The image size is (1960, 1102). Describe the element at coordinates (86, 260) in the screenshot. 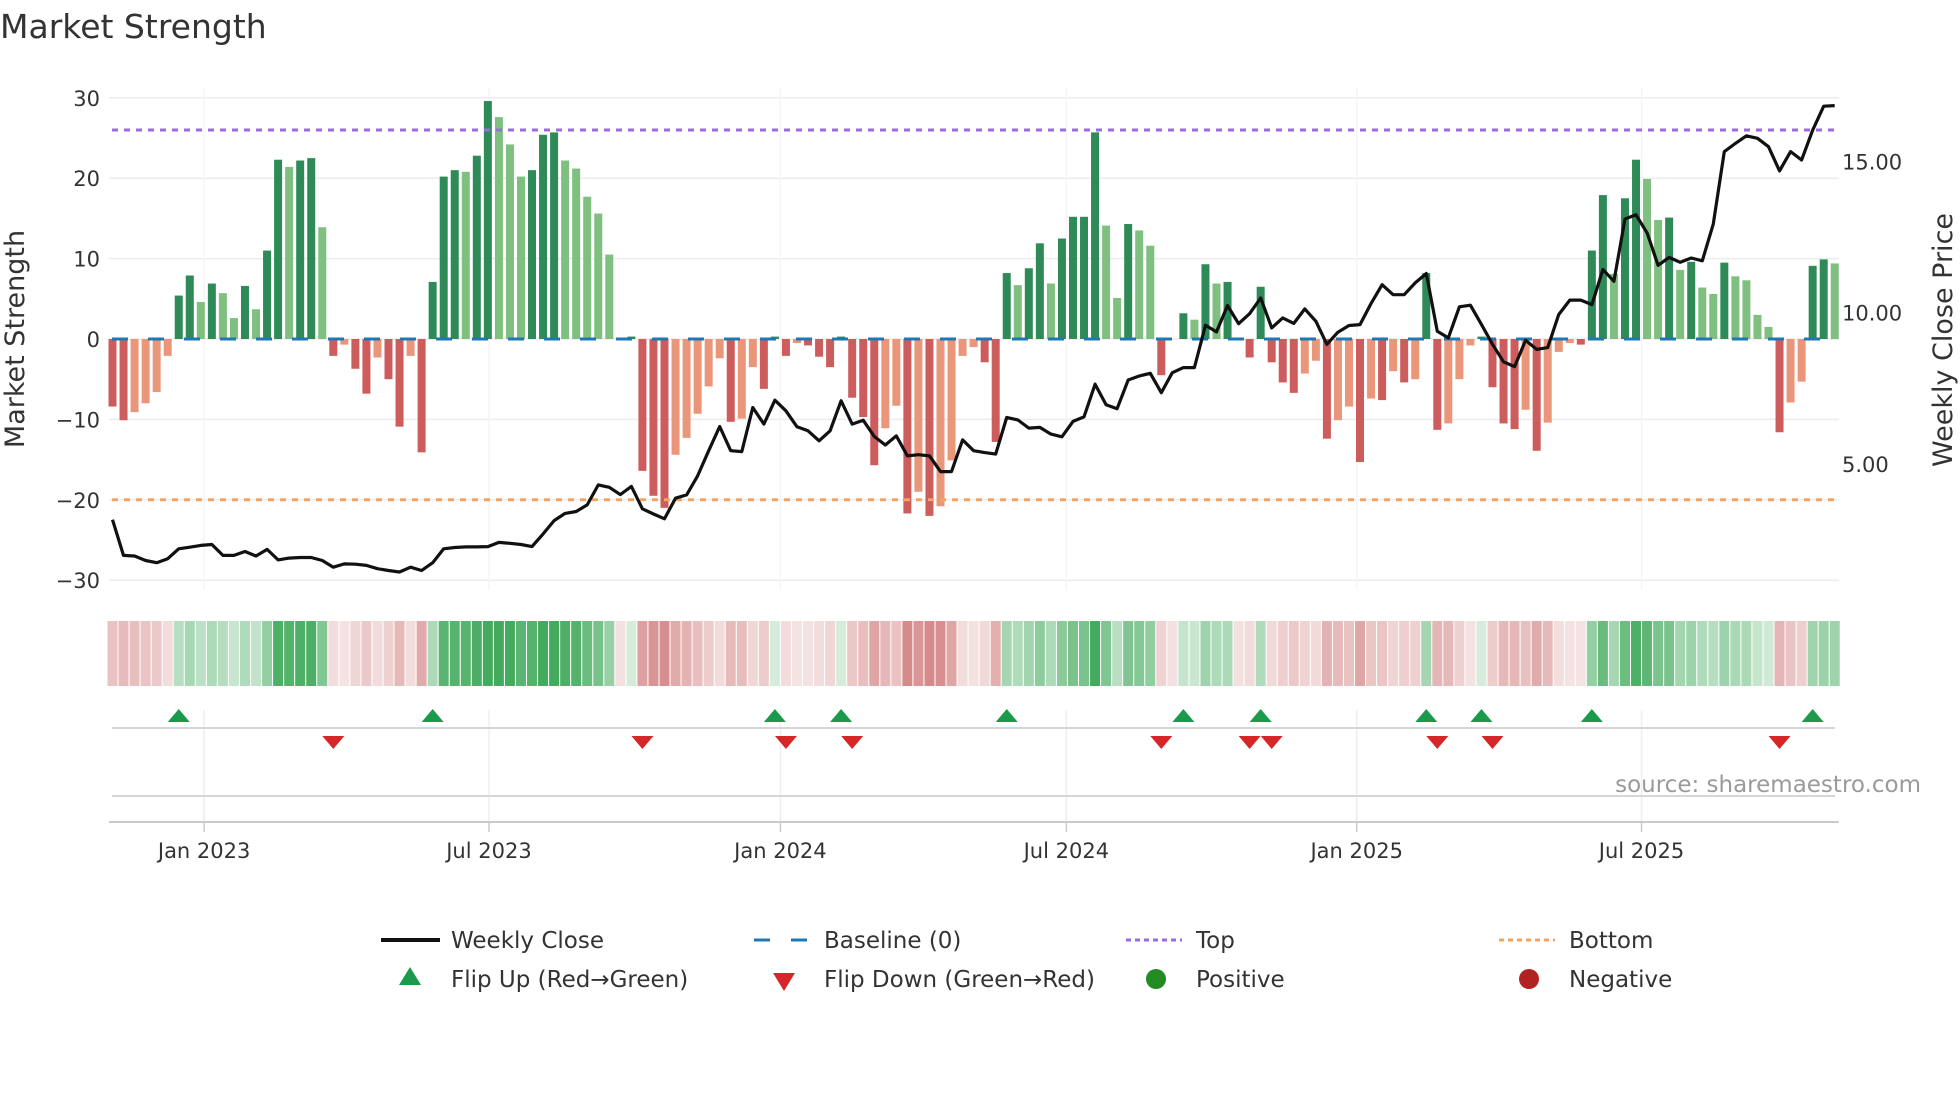

I see `y-tick-label: 10` at that location.